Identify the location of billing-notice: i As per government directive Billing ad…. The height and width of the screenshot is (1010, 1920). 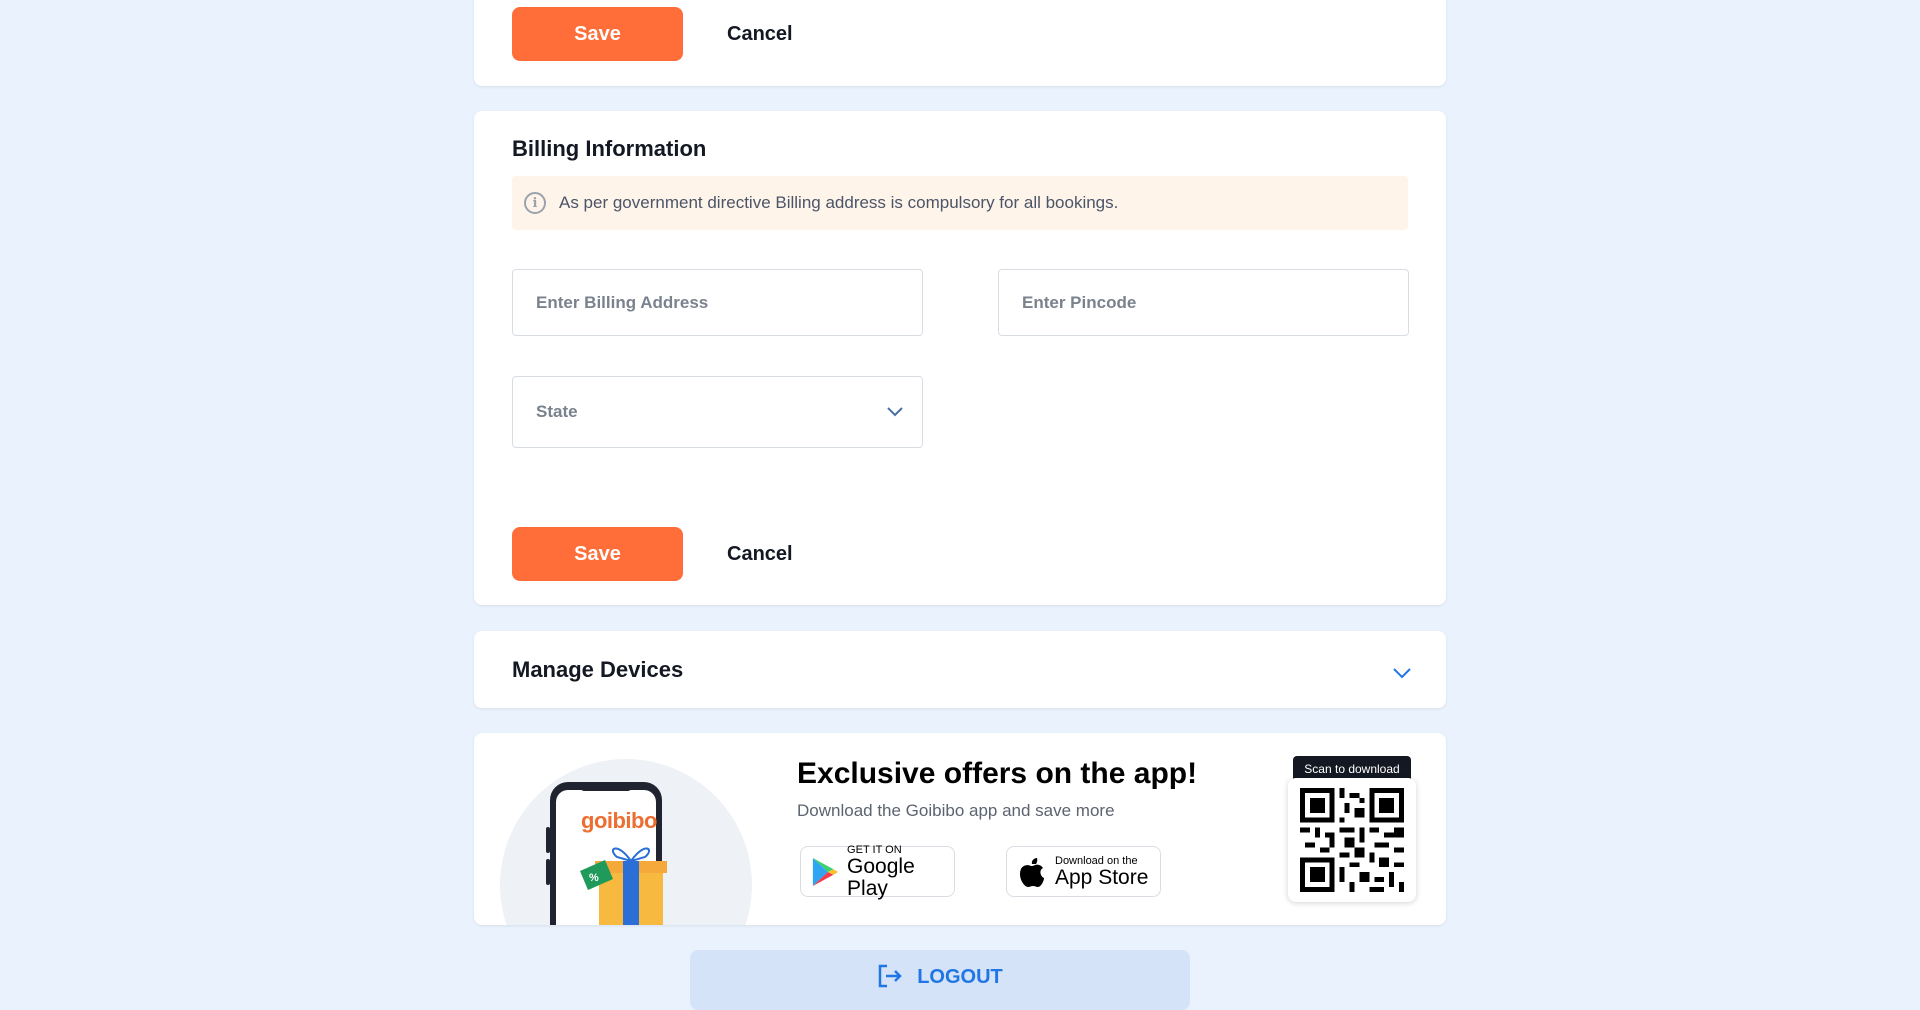
(960, 203).